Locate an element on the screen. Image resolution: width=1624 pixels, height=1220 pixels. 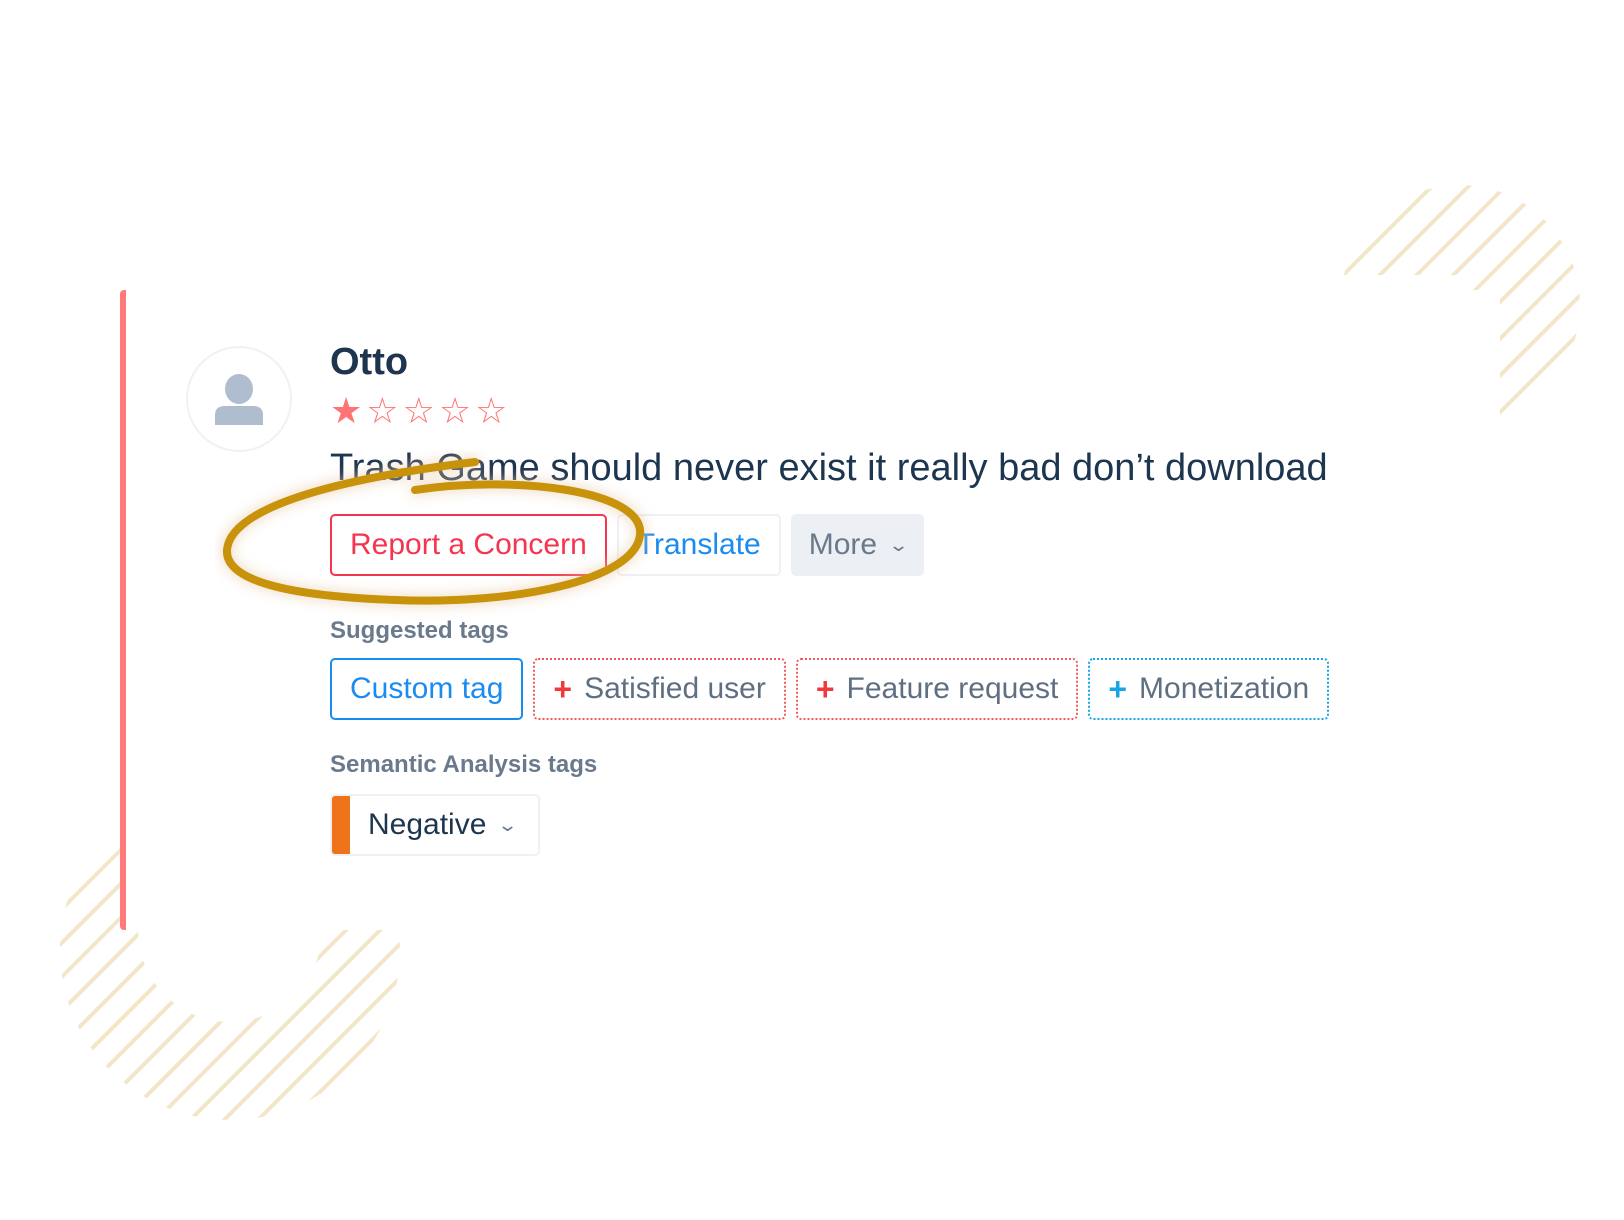
sentiment-dropdown: Negative ⌄ is located at coordinates (435, 825).